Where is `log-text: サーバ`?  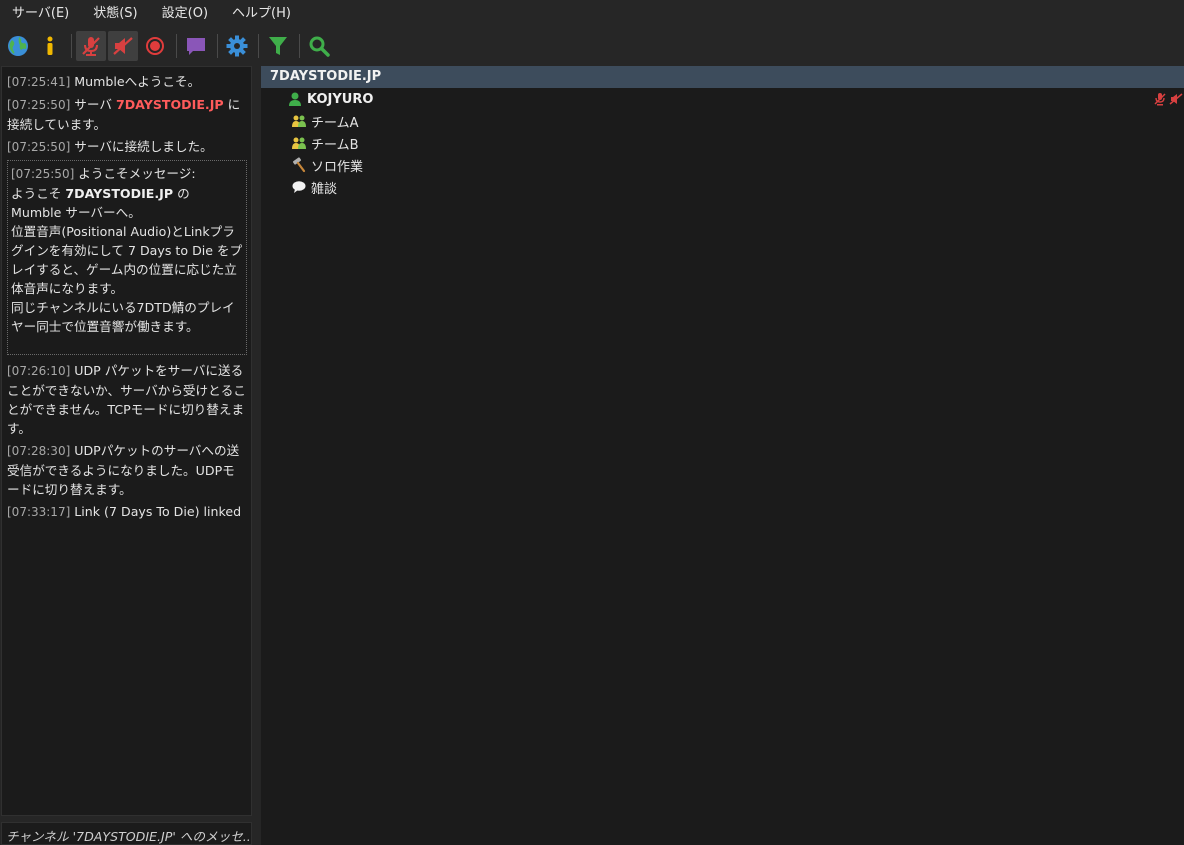 log-text: サーバ is located at coordinates (93, 104).